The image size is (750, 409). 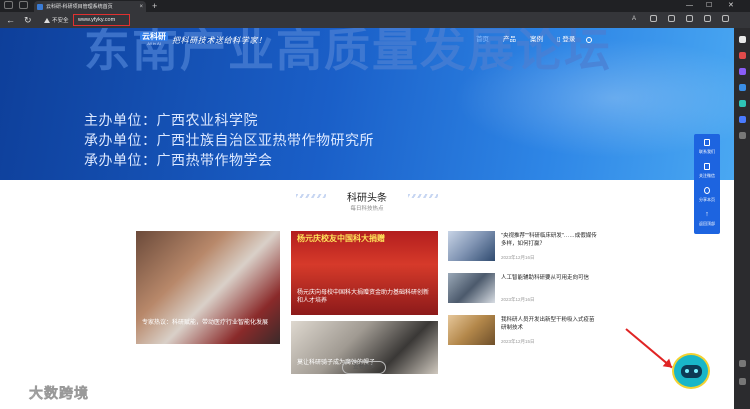 What do you see at coordinates (707, 142) in the screenshot?
I see `phone-icon` at bounding box center [707, 142].